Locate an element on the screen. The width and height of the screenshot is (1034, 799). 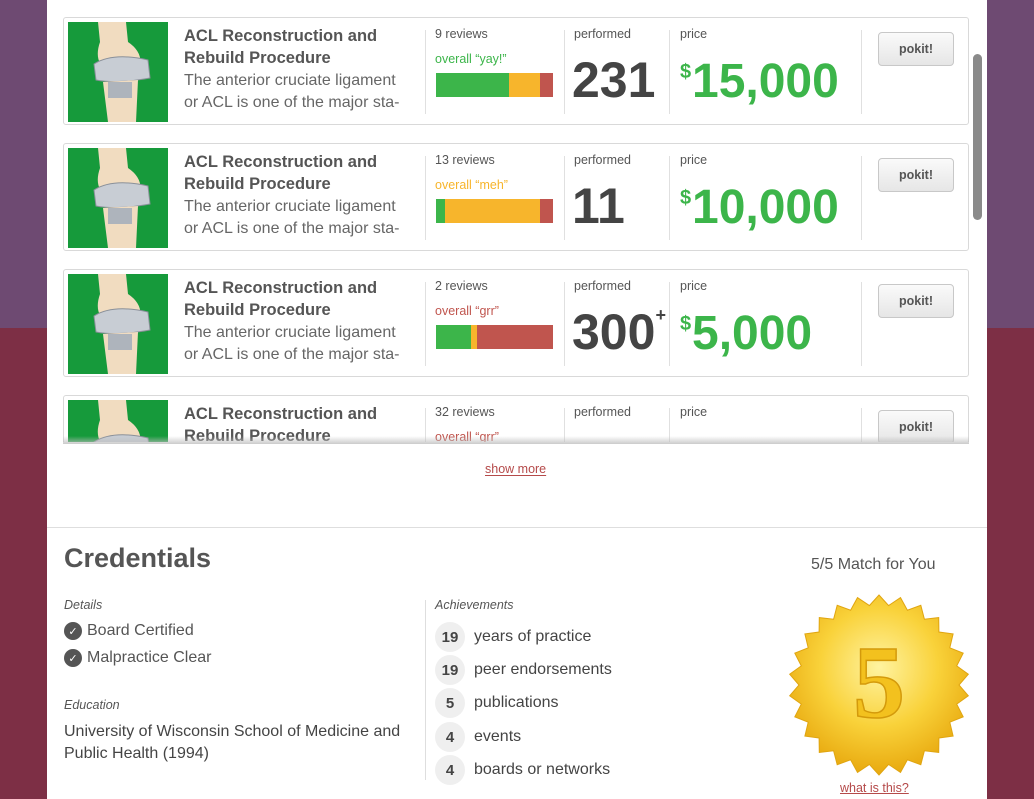
achievement-item: 19 years of practice is located at coordinates (513, 637).